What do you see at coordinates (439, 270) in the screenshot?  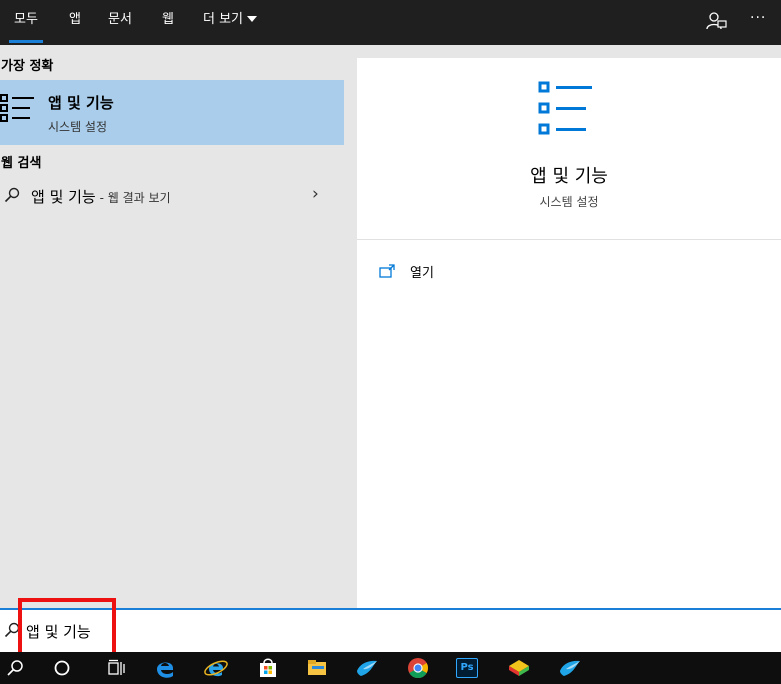 I see `open-button: 열기` at bounding box center [439, 270].